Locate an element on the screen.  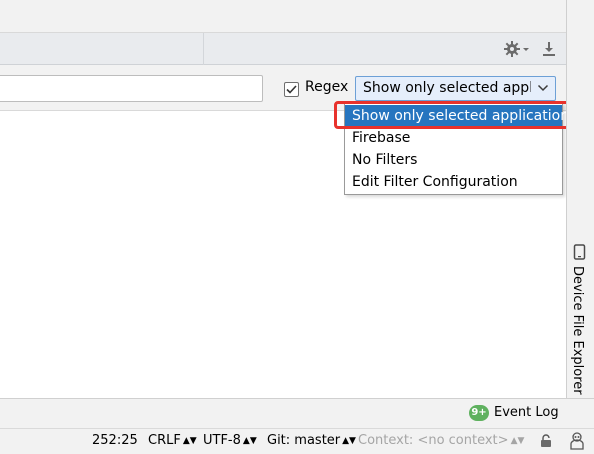
download-icon is located at coordinates (549, 49).